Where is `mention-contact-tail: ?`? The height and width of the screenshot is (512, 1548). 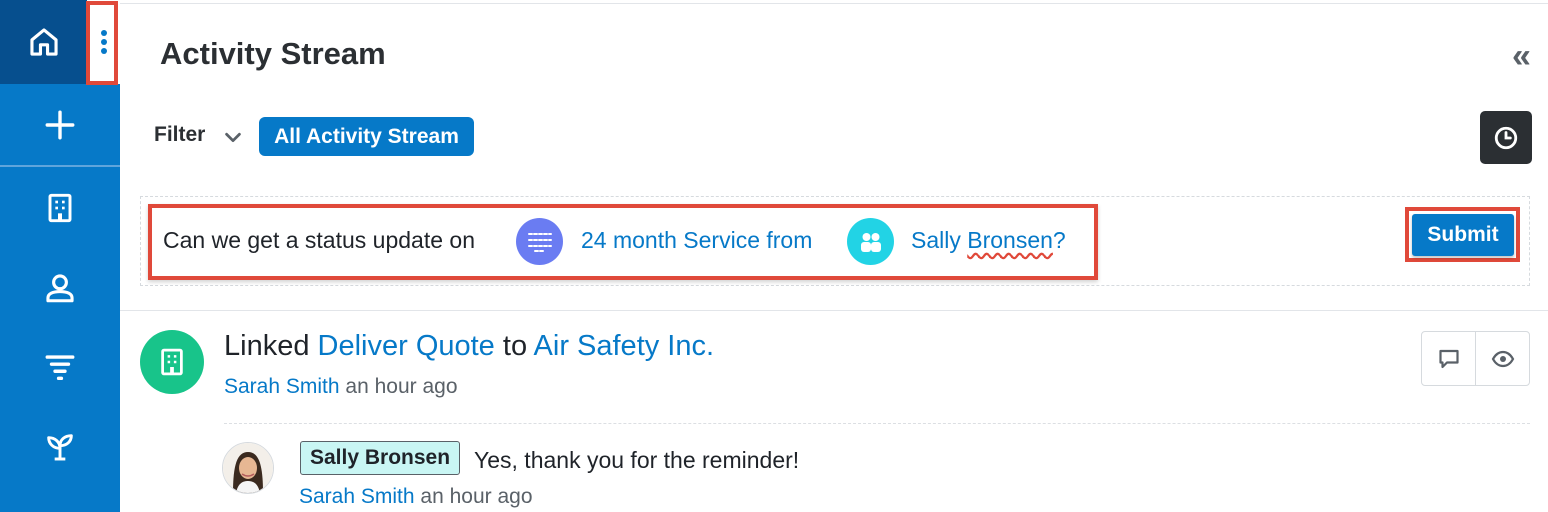
mention-contact-tail: ? is located at coordinates (1059, 240).